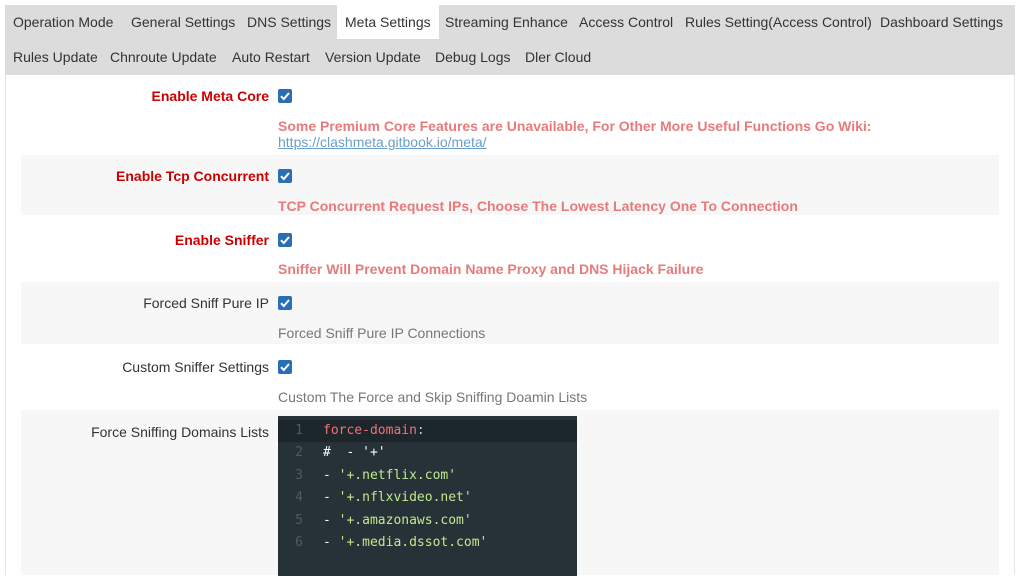 This screenshot has height=576, width=1021. Describe the element at coordinates (221, 240) in the screenshot. I see `sniffer-label: Enable Sniffer` at that location.